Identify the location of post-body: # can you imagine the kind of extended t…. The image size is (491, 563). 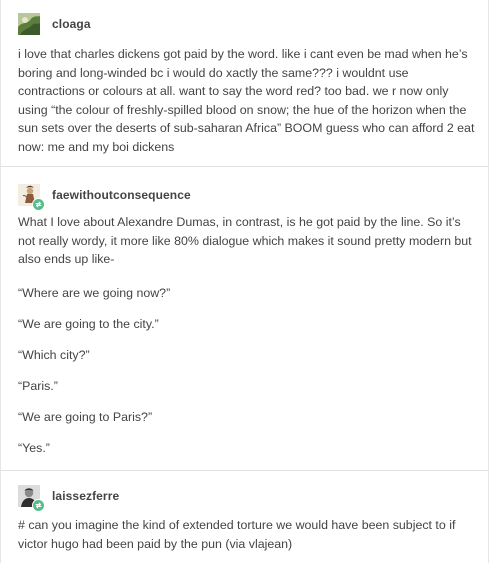
(237, 534).